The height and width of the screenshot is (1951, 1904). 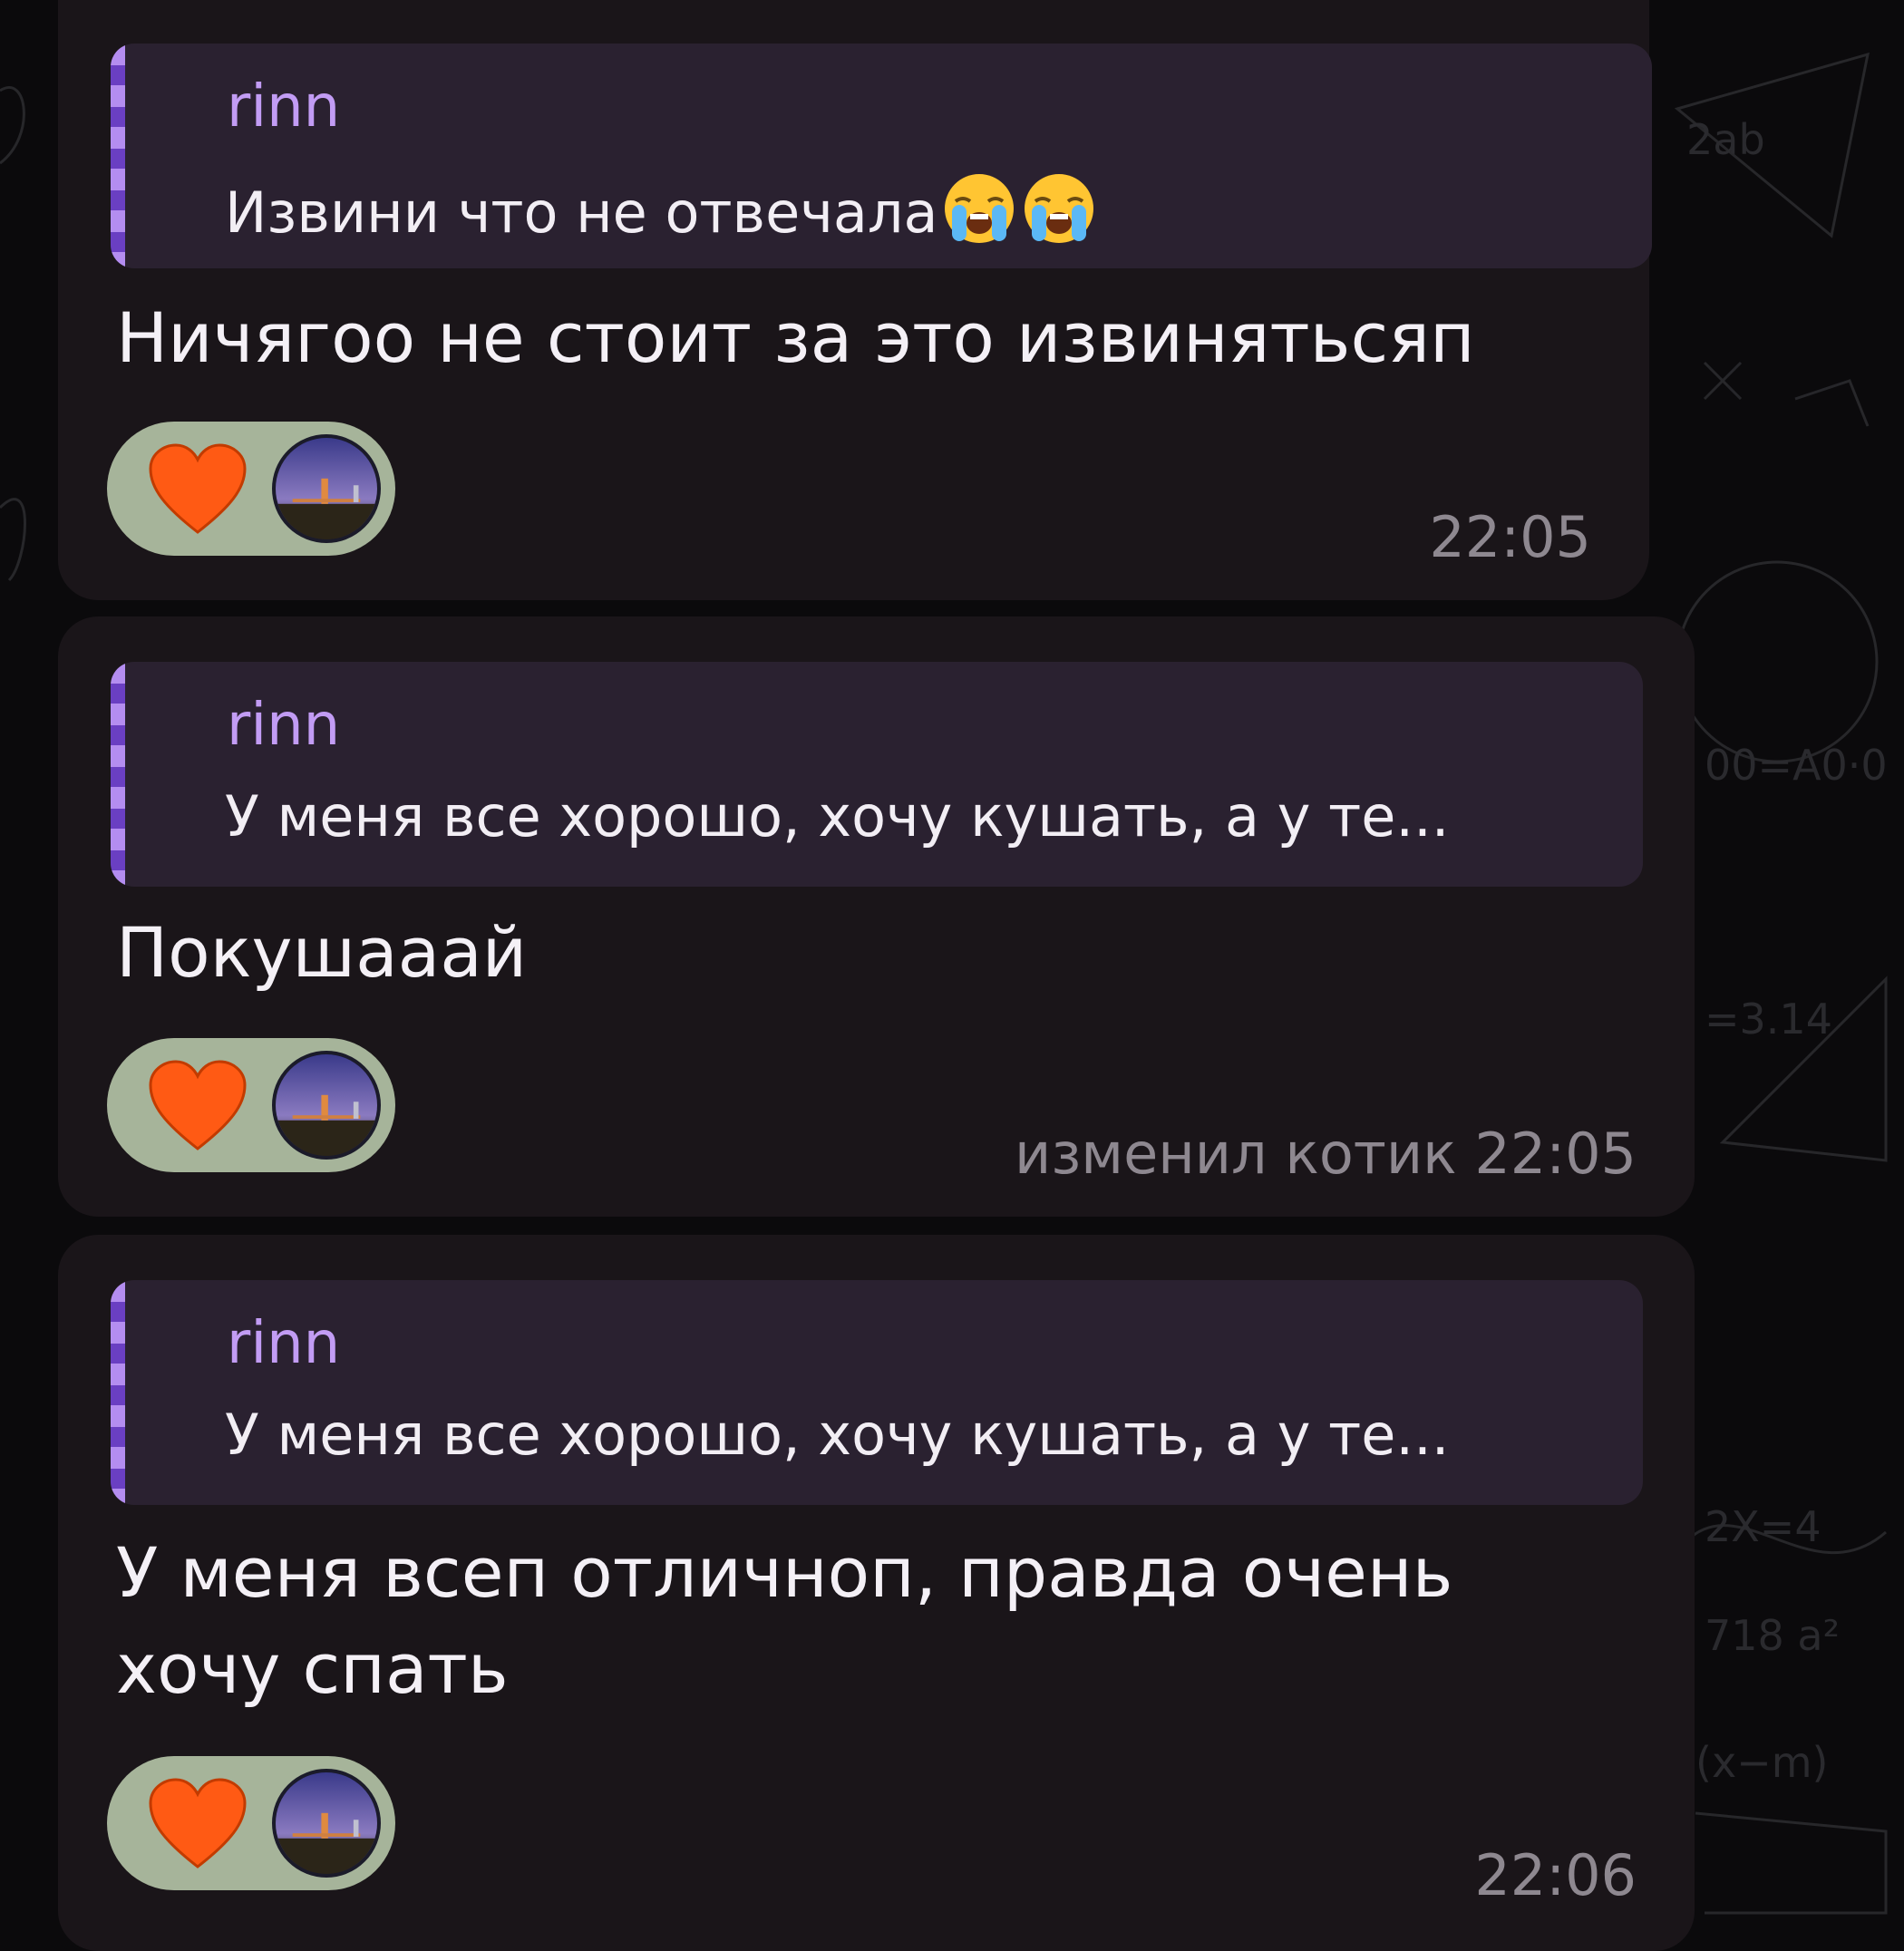 What do you see at coordinates (1326, 1154) in the screenshot?
I see `message-edited-time: изменил котик 22:05` at bounding box center [1326, 1154].